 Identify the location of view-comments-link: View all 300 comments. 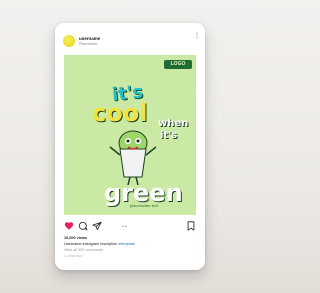
(83, 250).